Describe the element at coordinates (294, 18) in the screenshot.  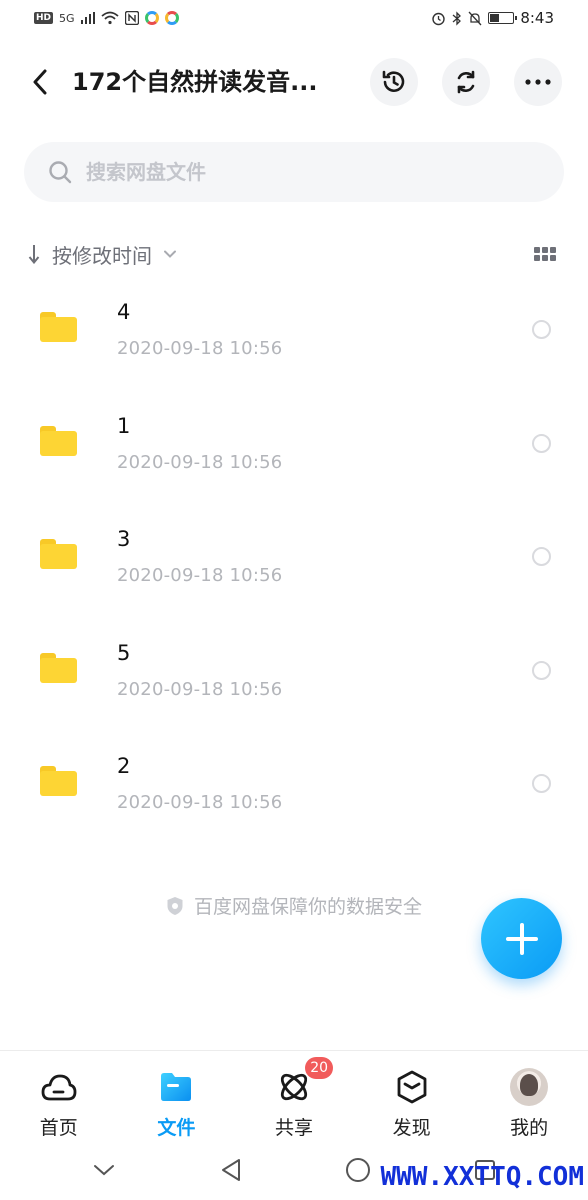
I see `status-bar: HD 5G 8:43` at that location.